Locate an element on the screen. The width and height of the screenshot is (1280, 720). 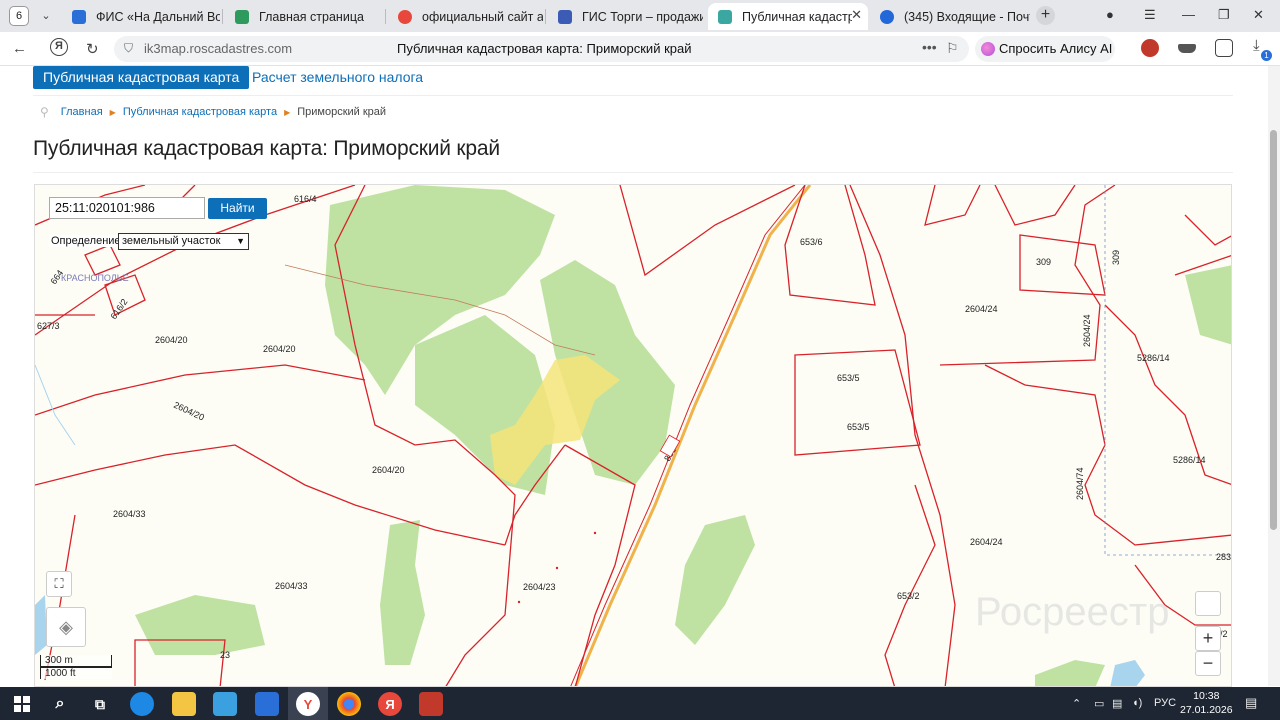
store-icon is located at coordinates (225, 704).